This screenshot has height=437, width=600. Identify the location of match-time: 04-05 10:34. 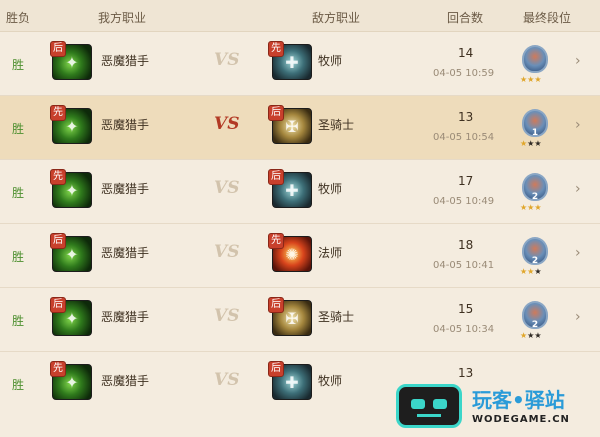
(464, 329).